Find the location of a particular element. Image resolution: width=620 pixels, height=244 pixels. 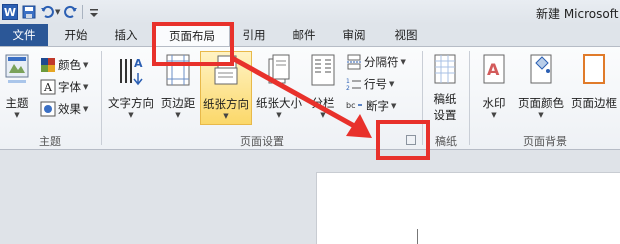

orientation-dropdown-icon: ▼ is located at coordinates (226, 116).